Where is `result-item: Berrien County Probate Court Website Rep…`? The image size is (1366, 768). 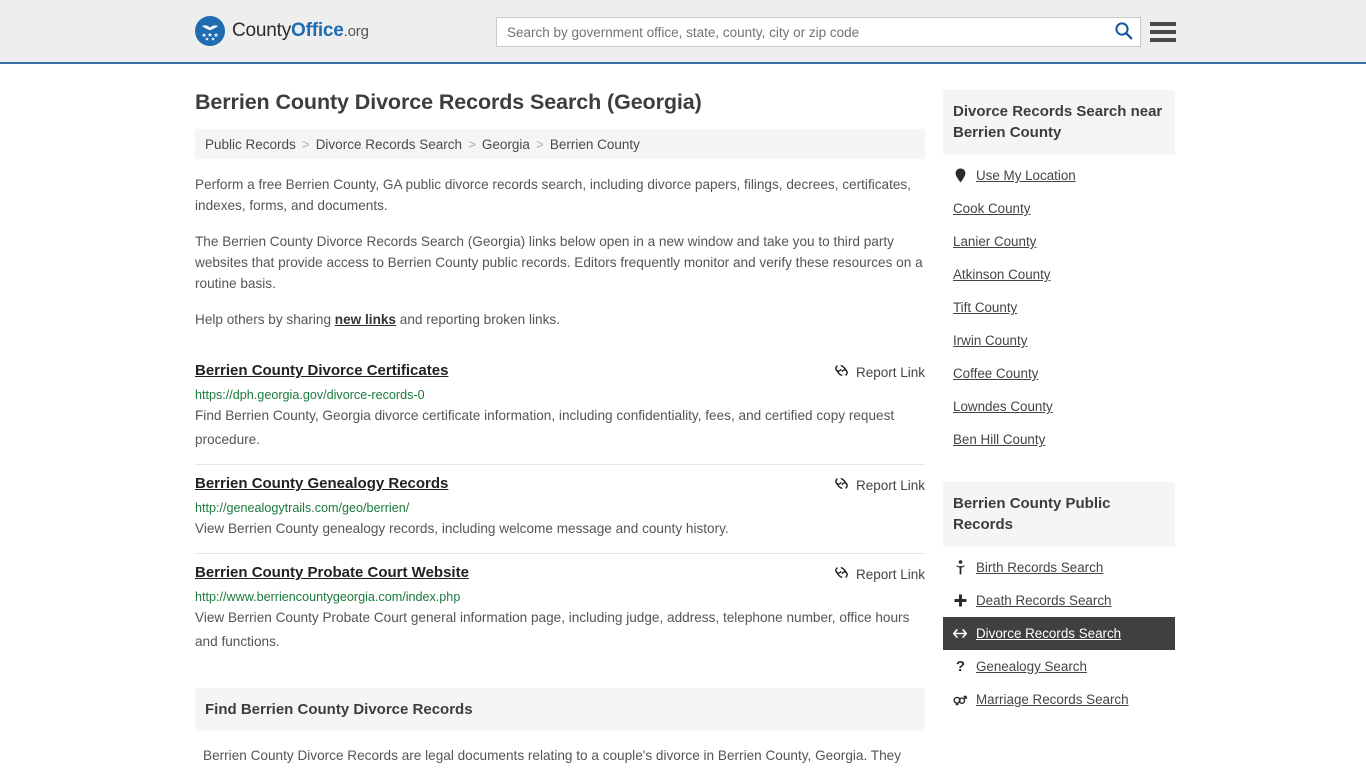
result-item: Berrien County Probate Court Website Rep… is located at coordinates (560, 603).